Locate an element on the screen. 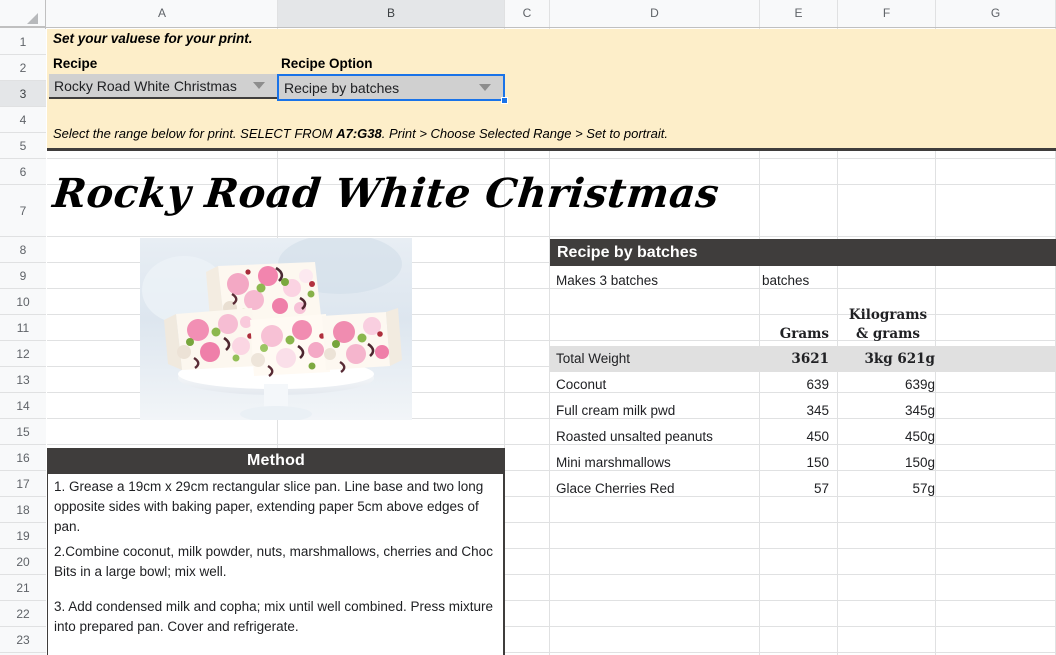 This screenshot has width=1056, height=655. row-header-23: 23 is located at coordinates (23, 640).